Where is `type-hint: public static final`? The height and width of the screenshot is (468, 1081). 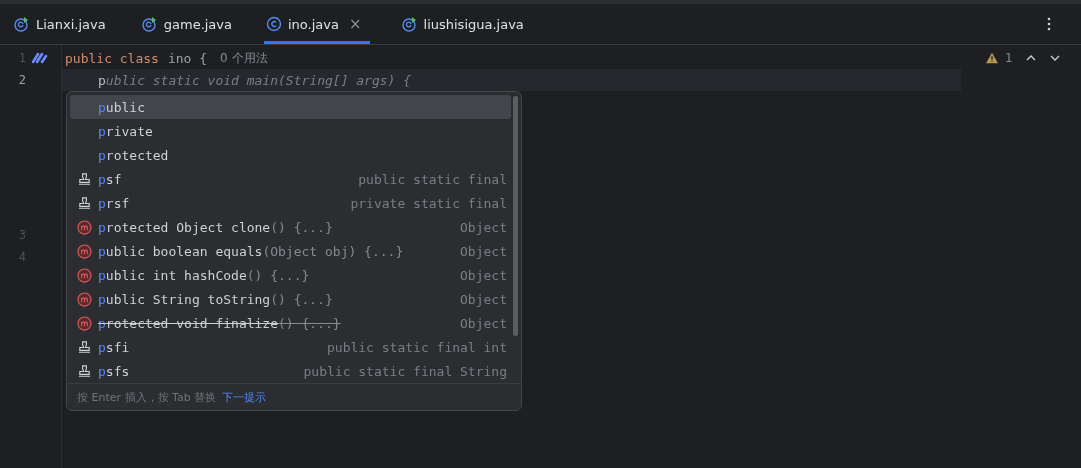
type-hint: public static final is located at coordinates (432, 179).